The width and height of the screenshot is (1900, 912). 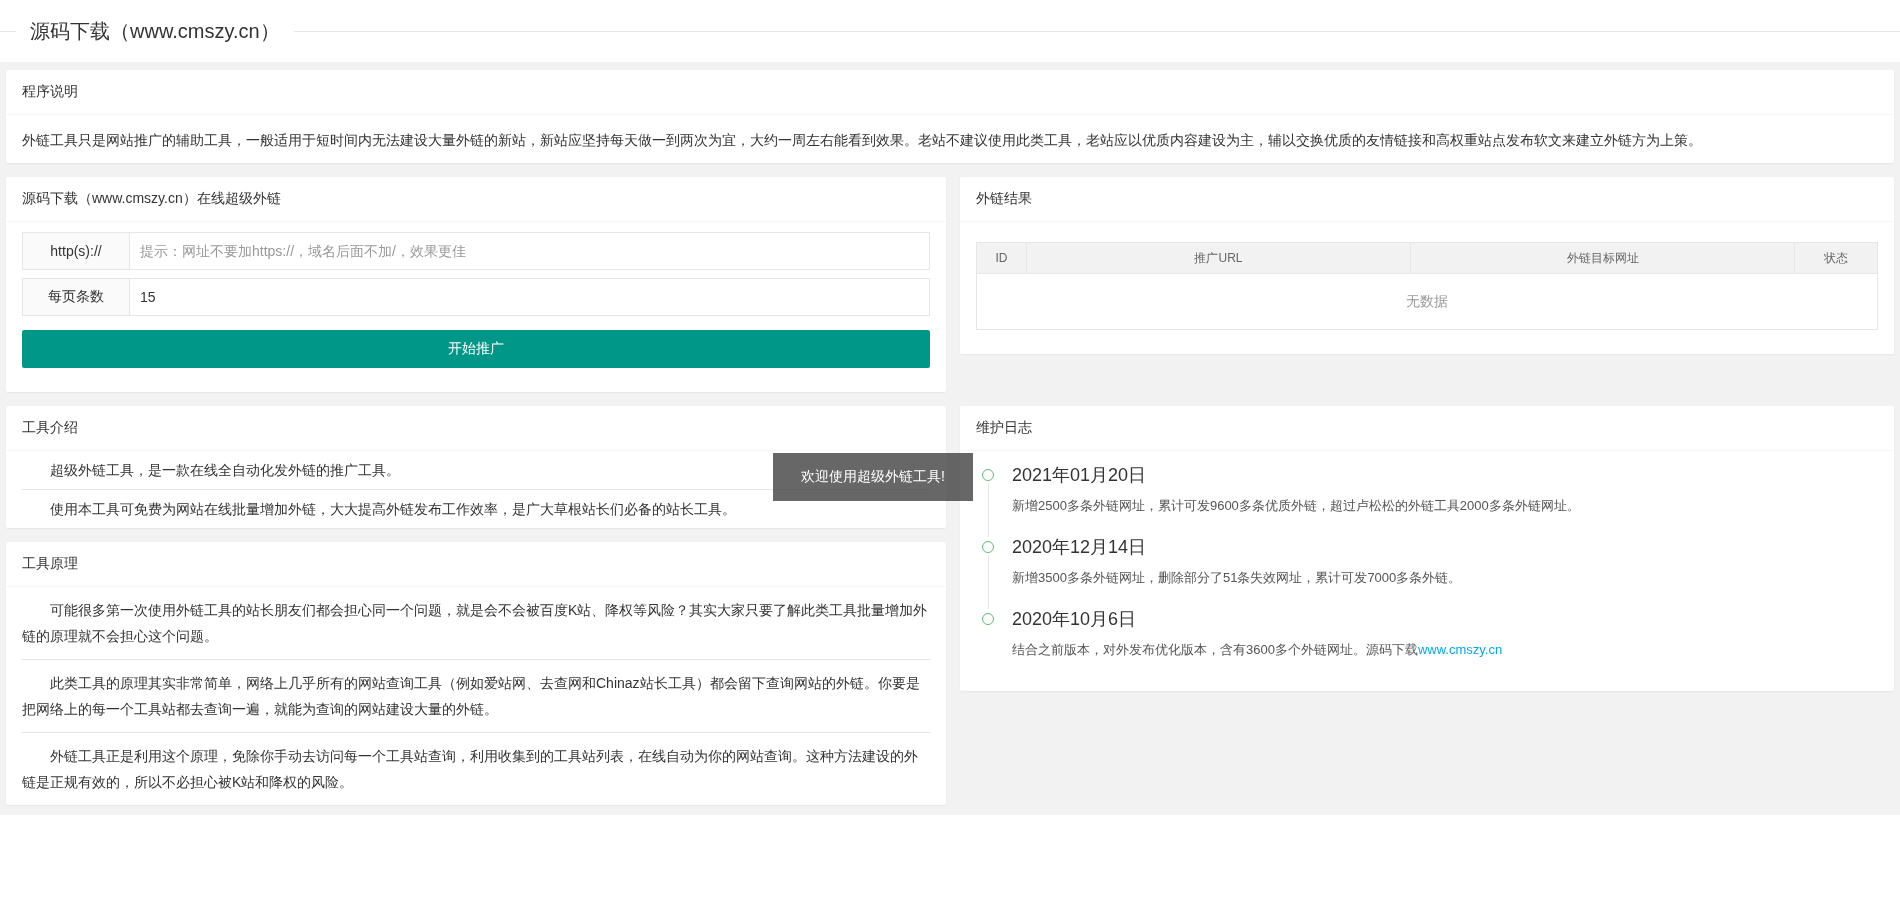 What do you see at coordinates (1460, 649) in the screenshot?
I see `site-link: www.cmszy.cn` at bounding box center [1460, 649].